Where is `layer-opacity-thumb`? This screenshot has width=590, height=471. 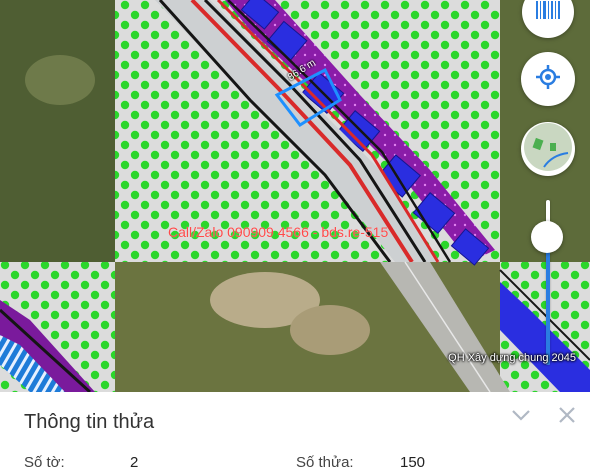 layer-opacity-thumb is located at coordinates (547, 237).